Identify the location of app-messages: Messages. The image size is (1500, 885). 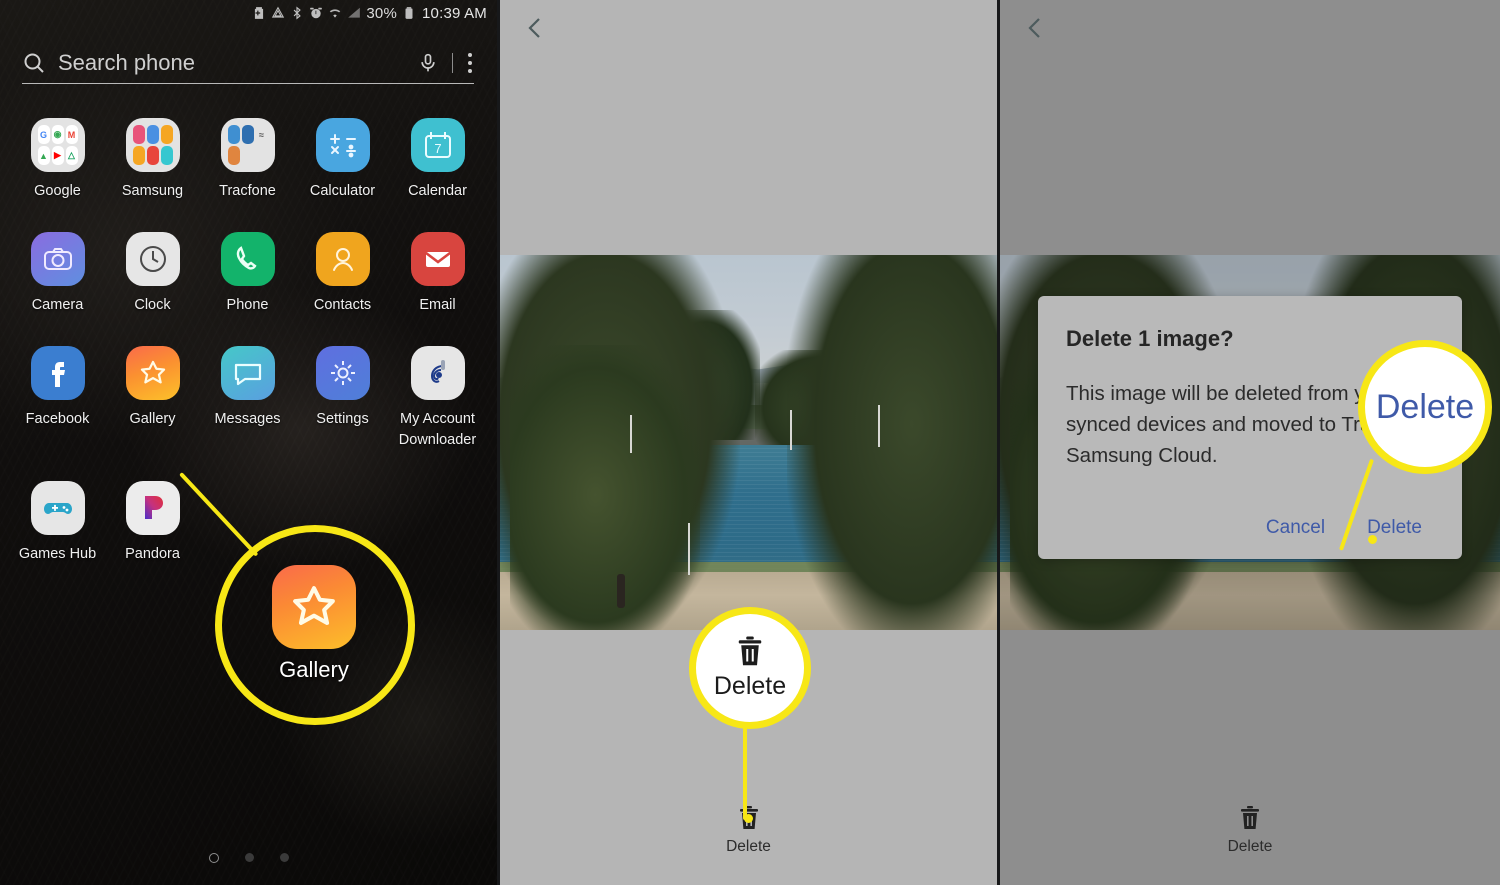
(247, 398).